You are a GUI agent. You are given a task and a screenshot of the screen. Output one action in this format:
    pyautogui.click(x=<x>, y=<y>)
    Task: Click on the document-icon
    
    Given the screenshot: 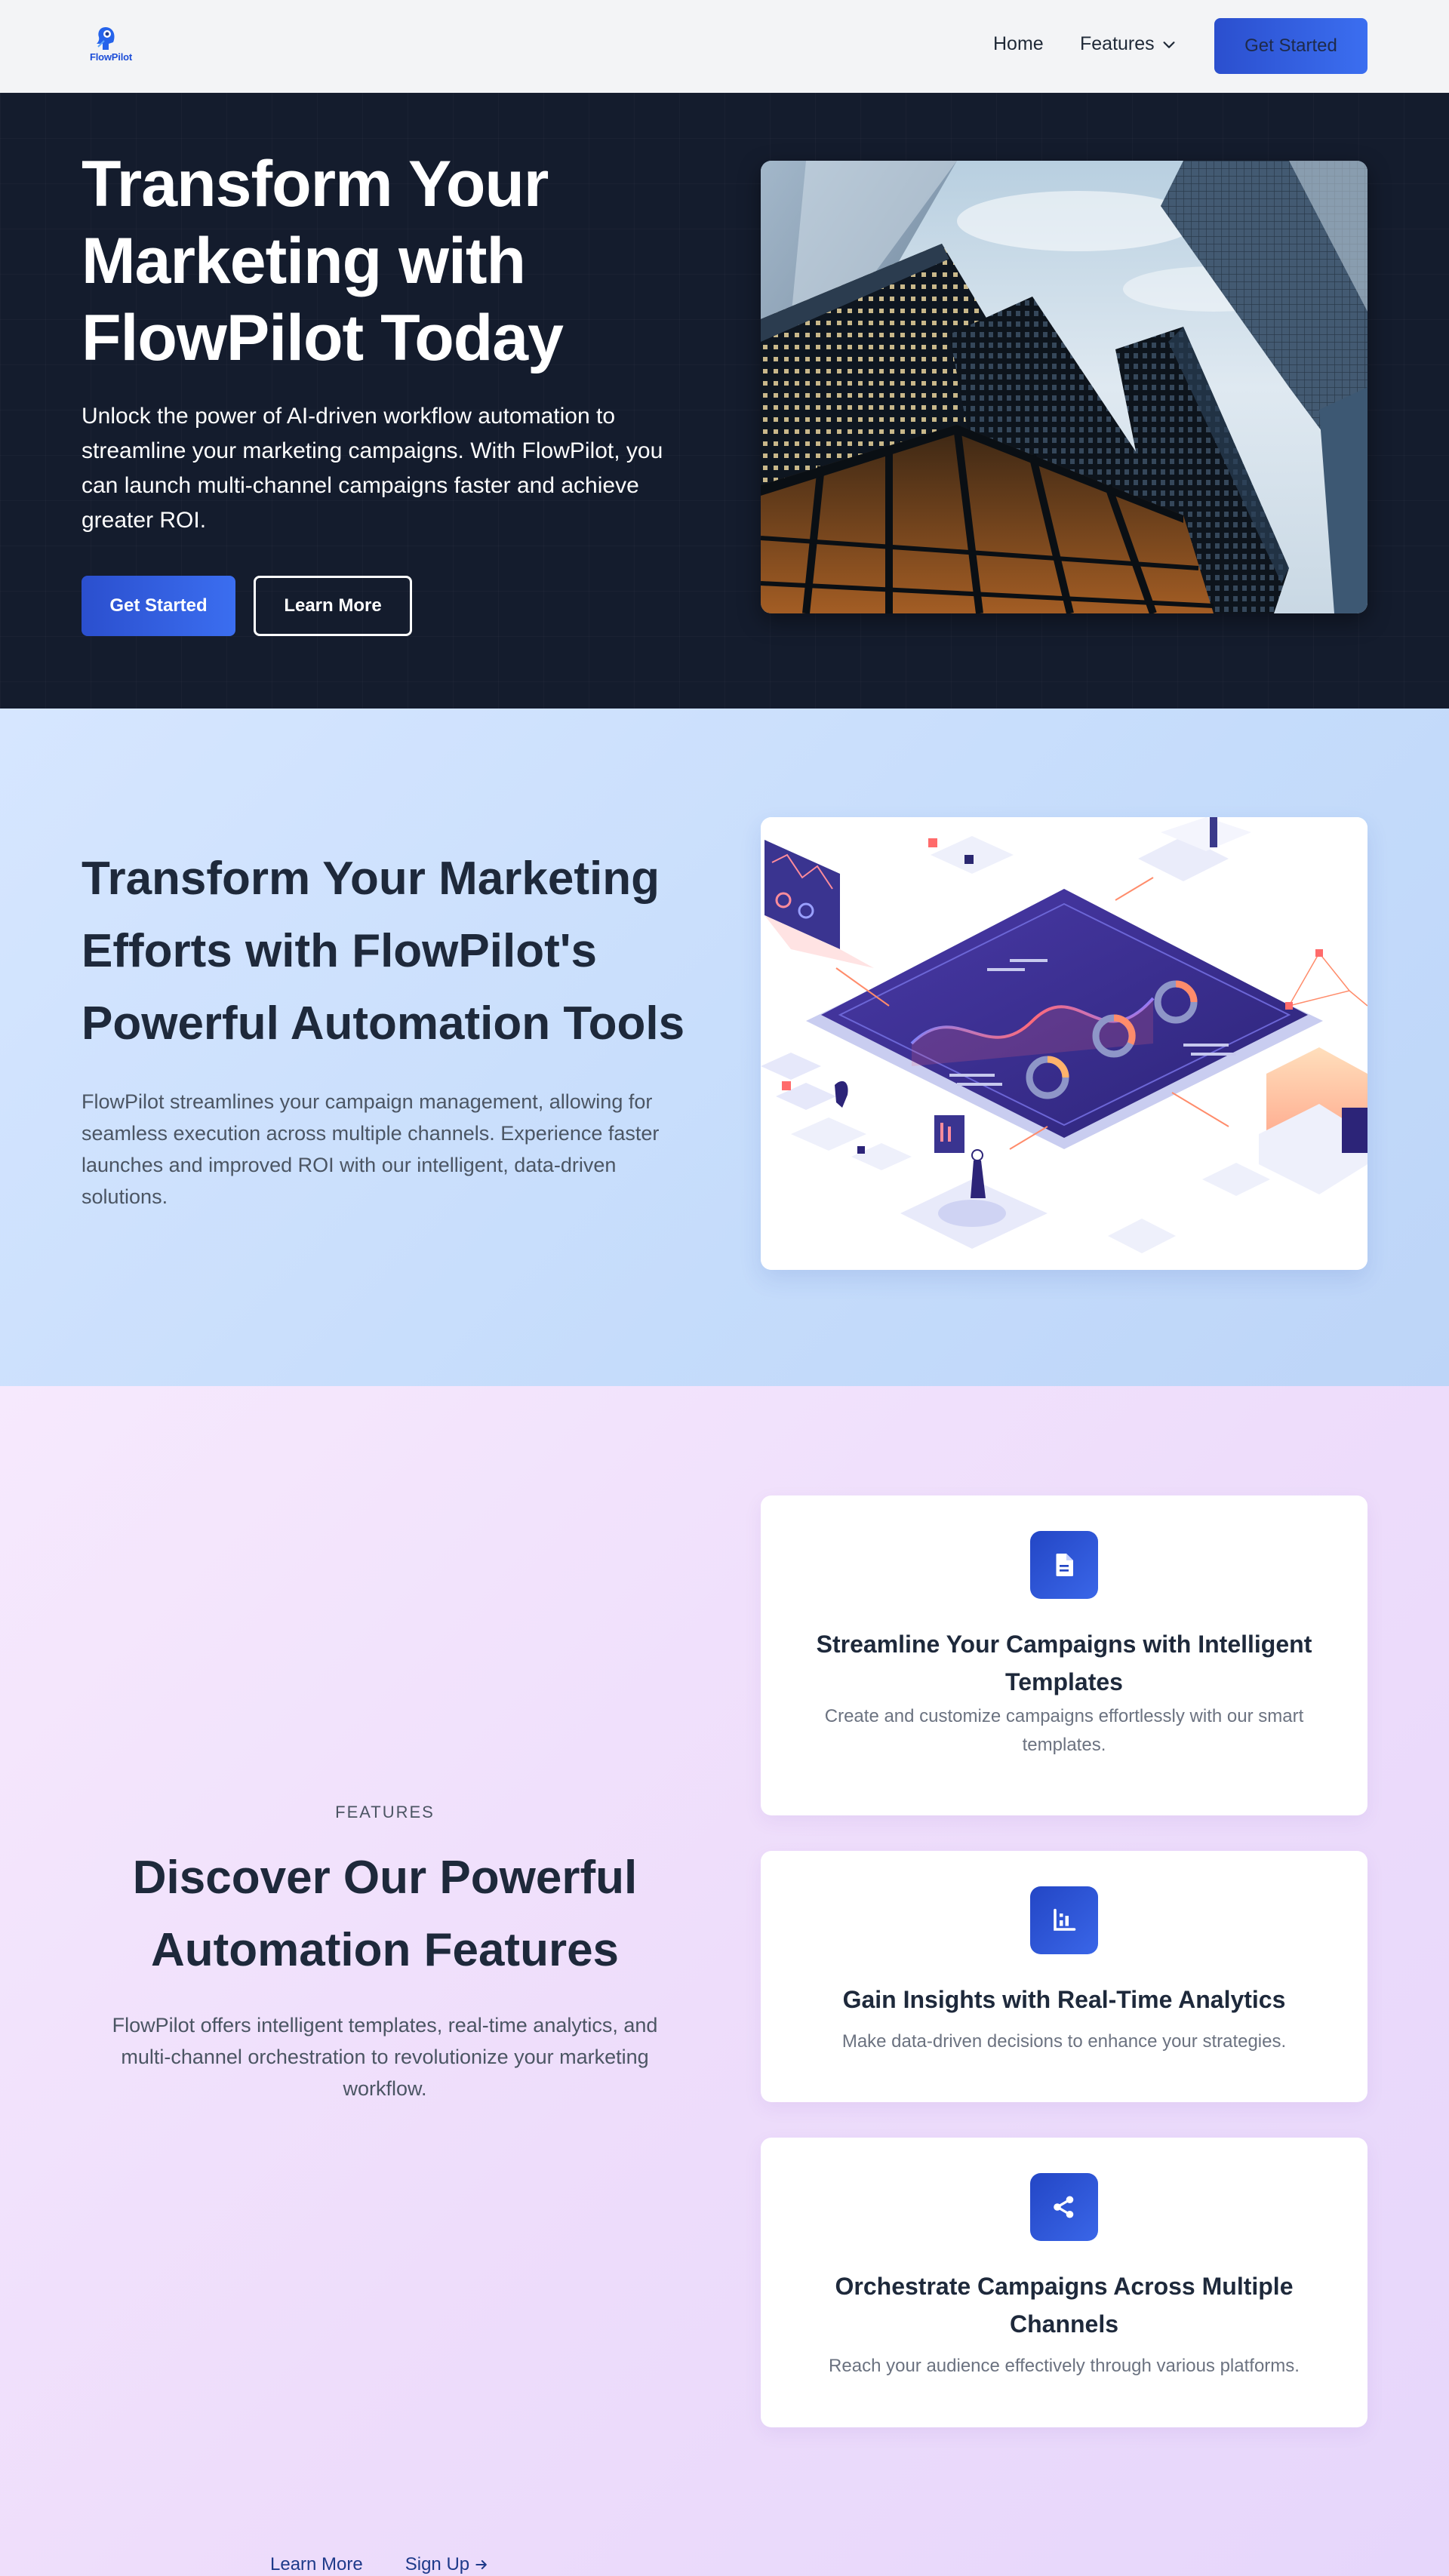 What is the action you would take?
    pyautogui.click(x=1064, y=1565)
    